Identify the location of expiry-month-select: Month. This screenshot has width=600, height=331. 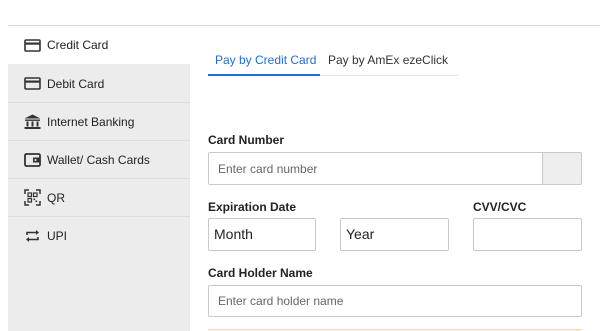
(262, 234).